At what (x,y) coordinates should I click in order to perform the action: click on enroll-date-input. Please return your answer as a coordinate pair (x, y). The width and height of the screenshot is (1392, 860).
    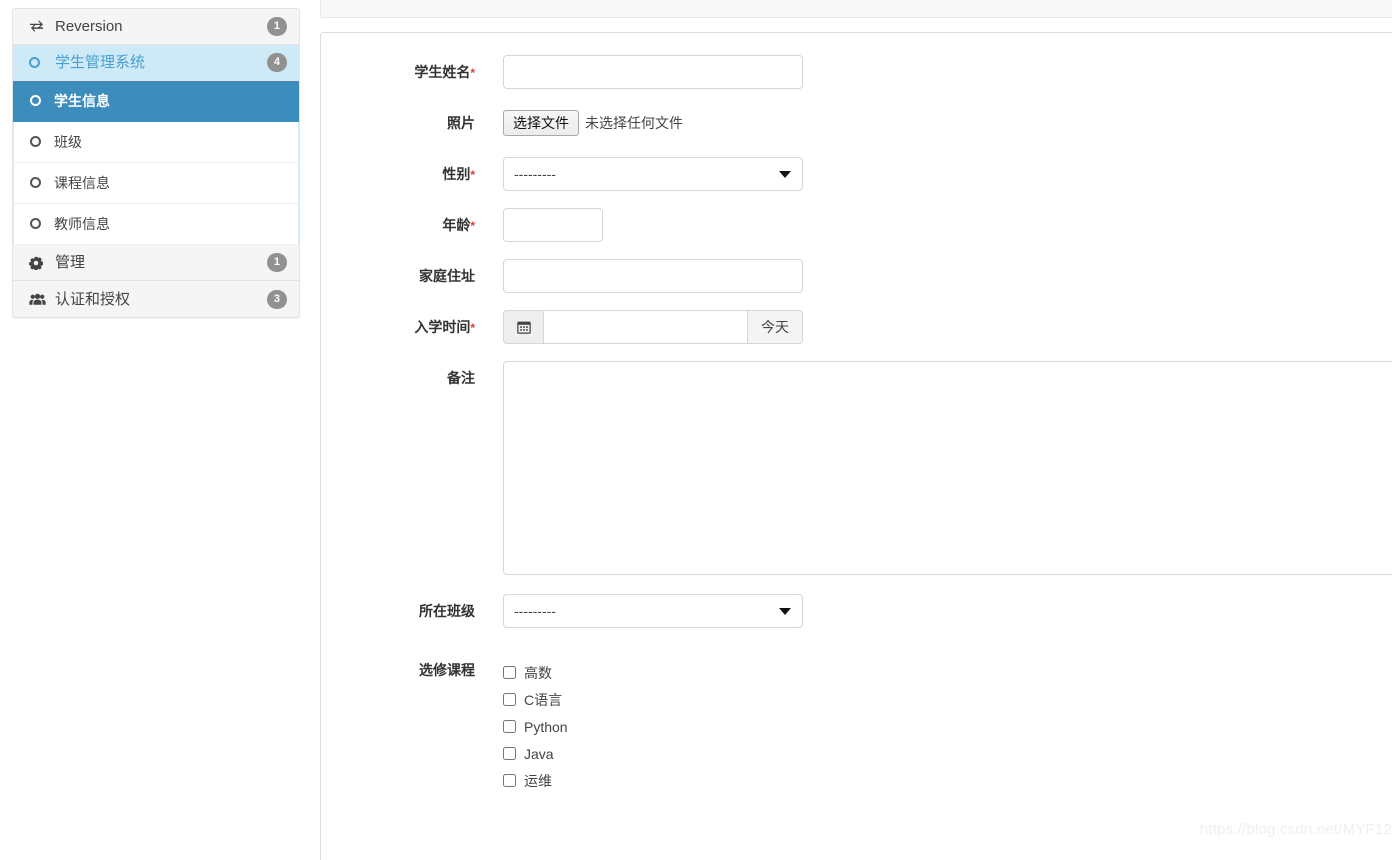
    Looking at the image, I should click on (645, 327).